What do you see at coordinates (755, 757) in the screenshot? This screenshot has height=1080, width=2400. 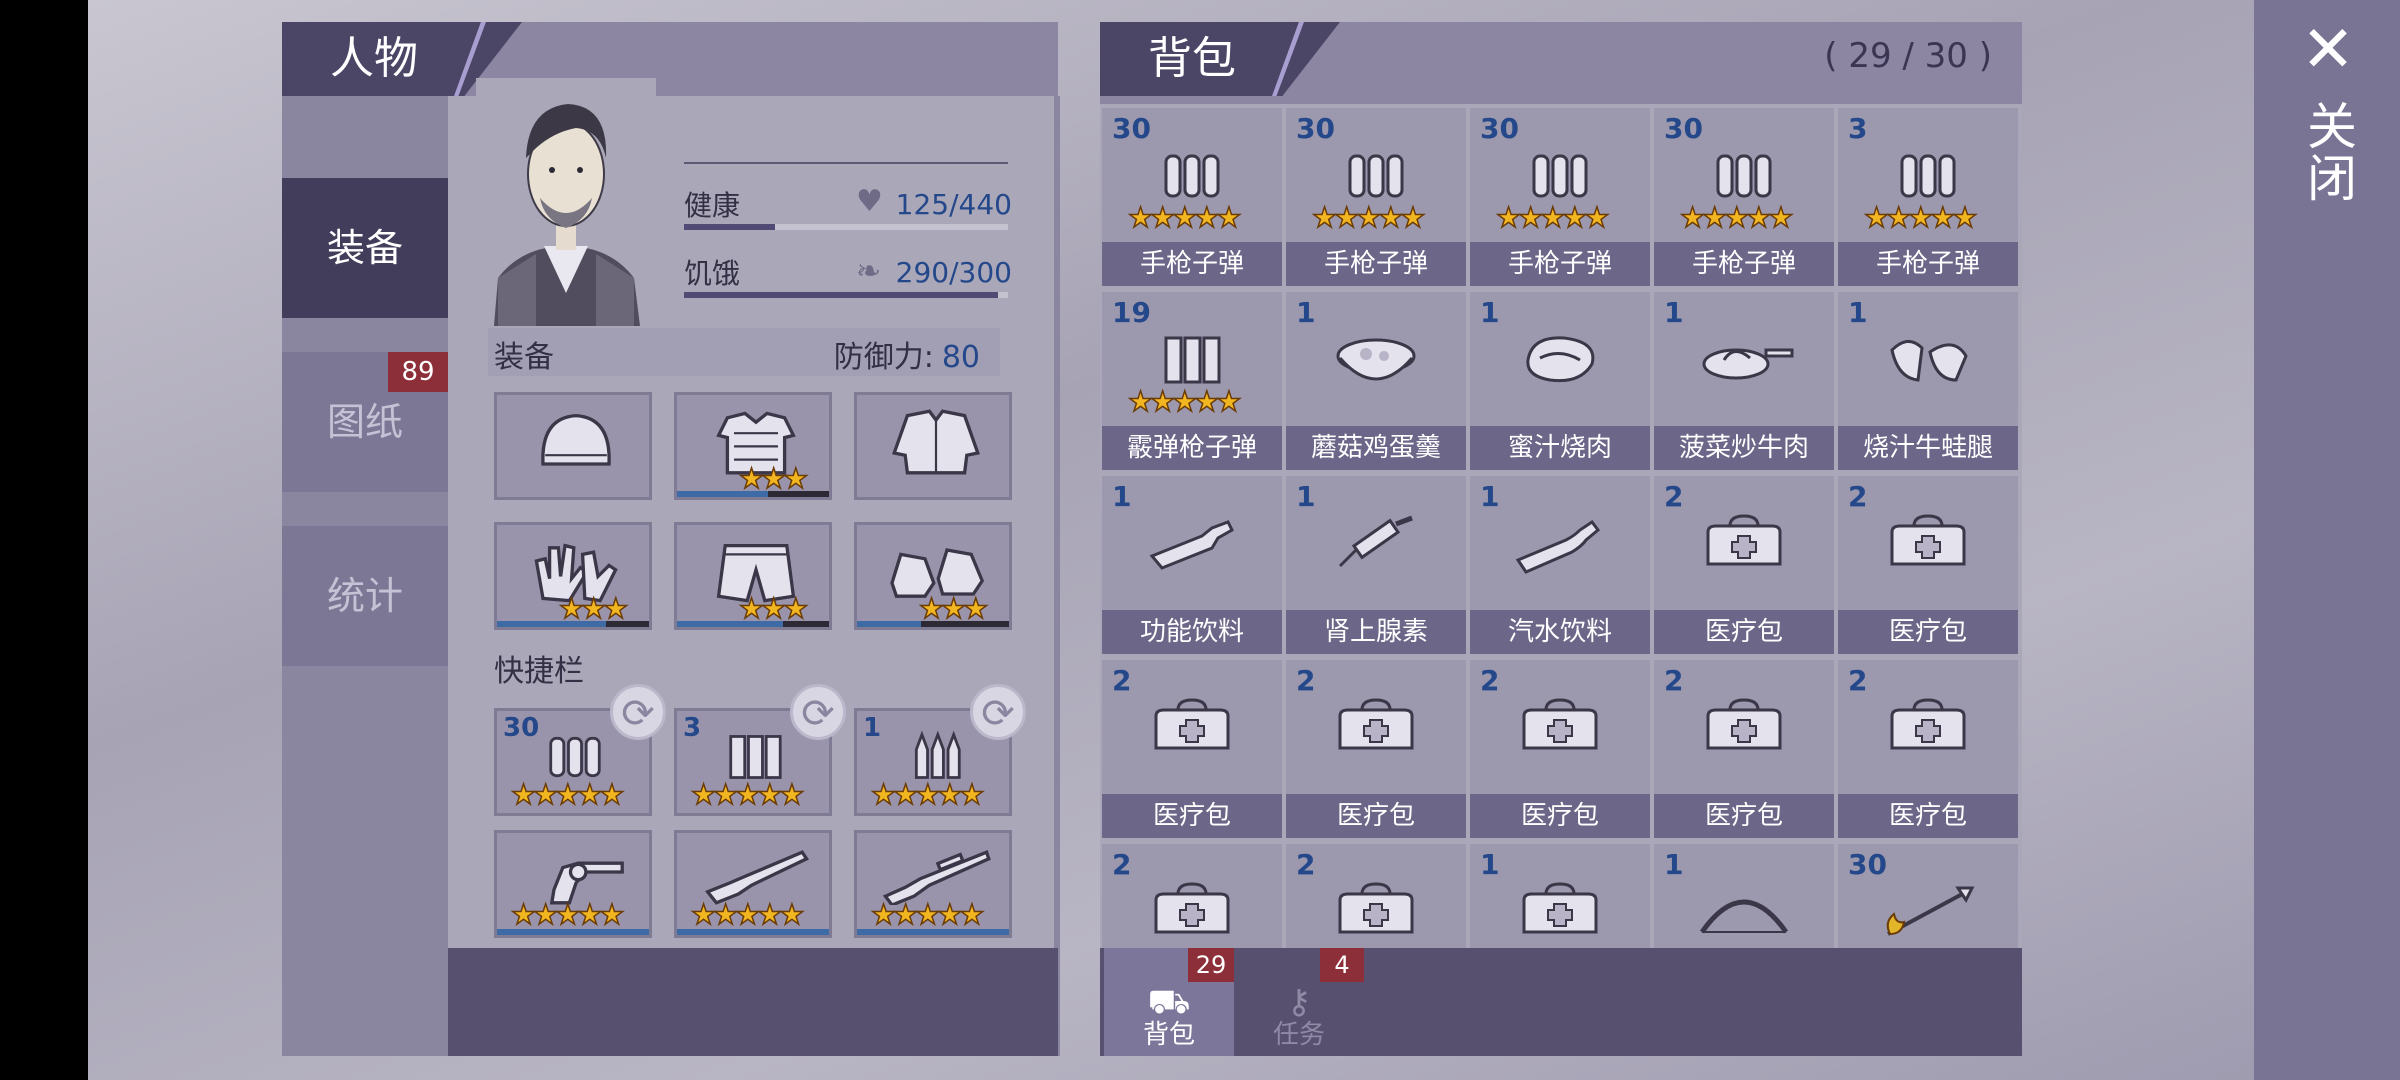 I see `shotgun-ammo-icon` at bounding box center [755, 757].